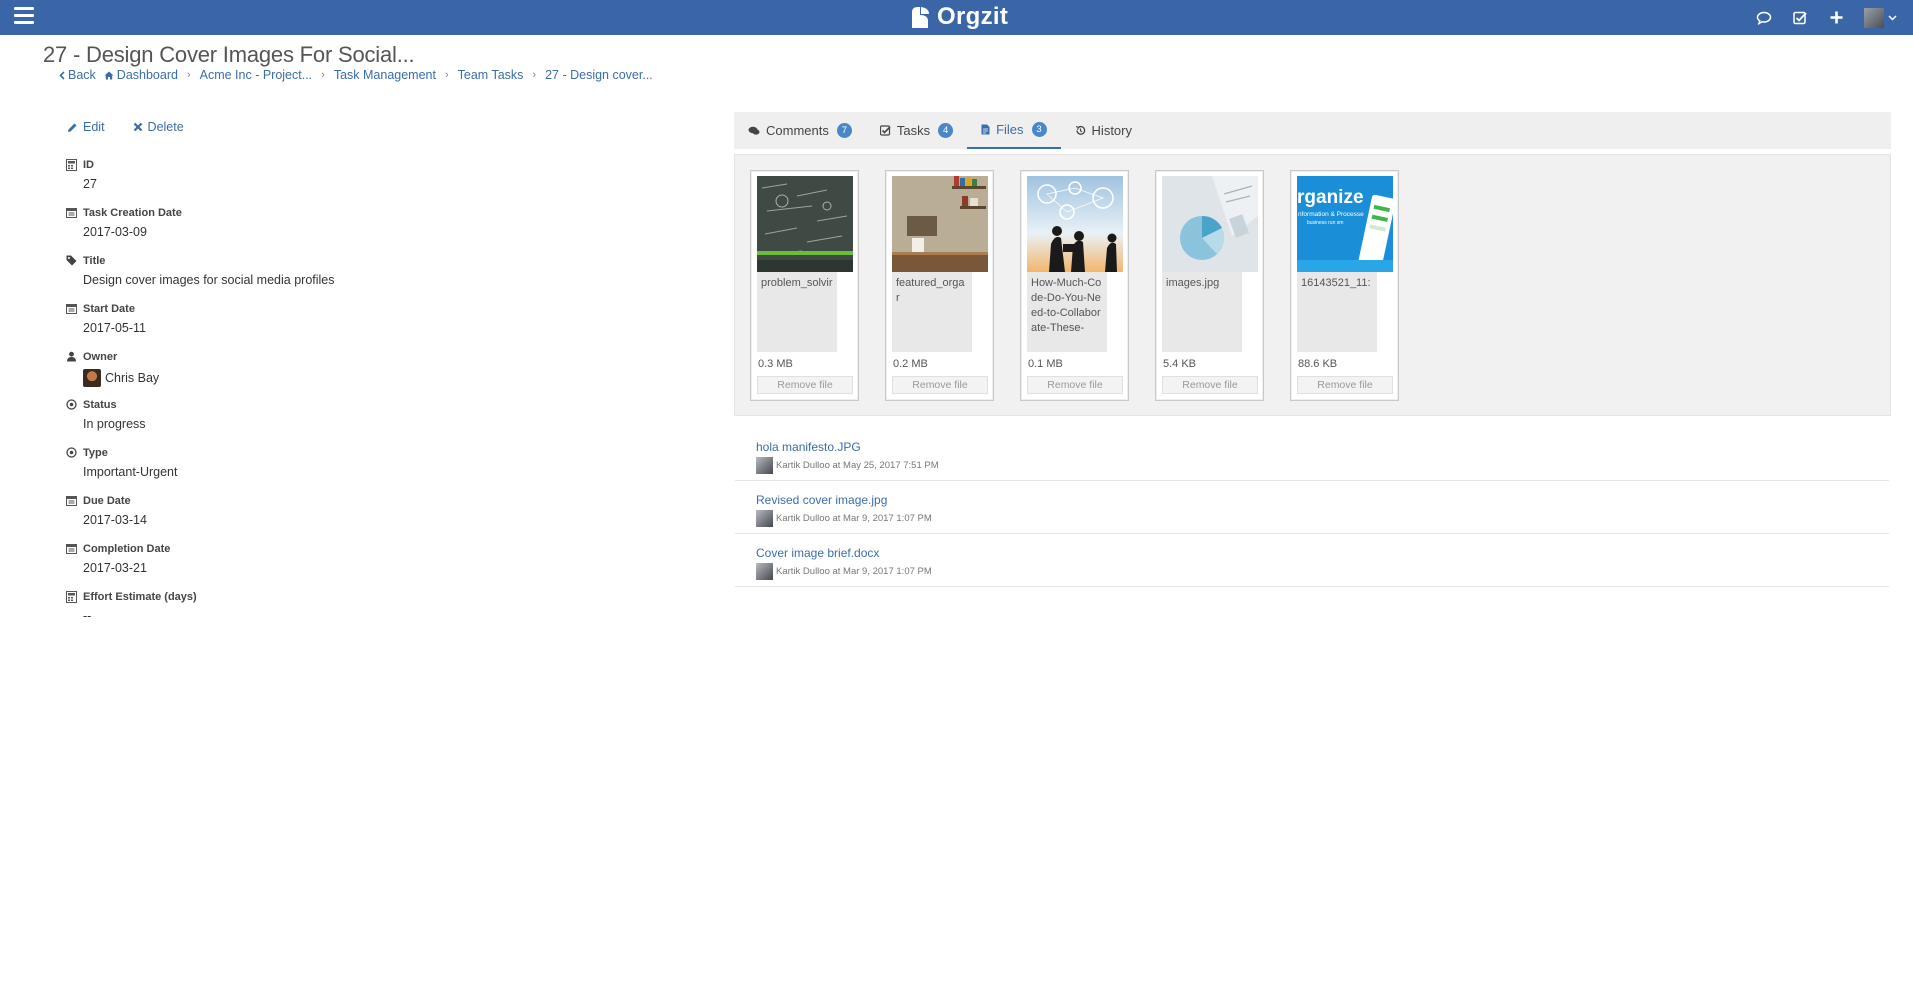  I want to click on field-label: Status, so click(100, 404).